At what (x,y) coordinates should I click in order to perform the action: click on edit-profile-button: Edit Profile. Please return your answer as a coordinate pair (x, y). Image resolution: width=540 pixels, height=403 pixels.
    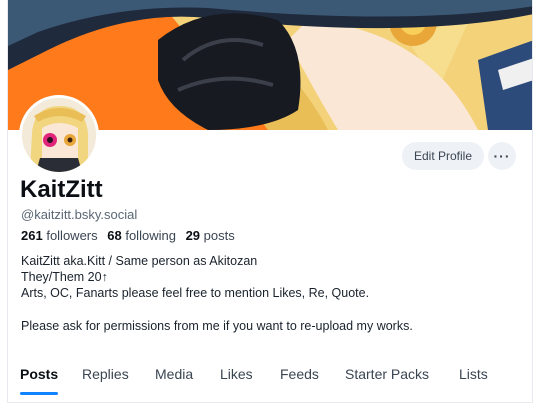
    Looking at the image, I should click on (443, 156).